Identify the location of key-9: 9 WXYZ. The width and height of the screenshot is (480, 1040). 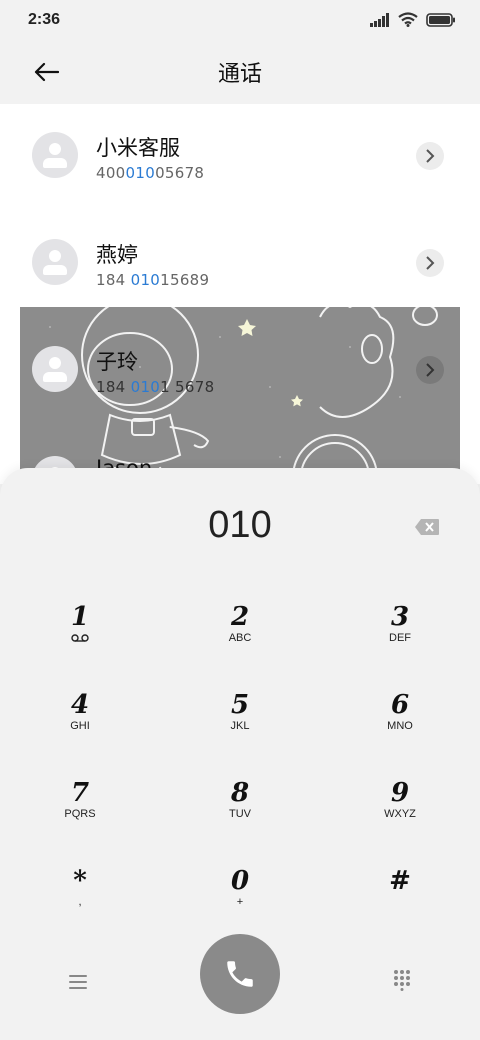
(400, 816).